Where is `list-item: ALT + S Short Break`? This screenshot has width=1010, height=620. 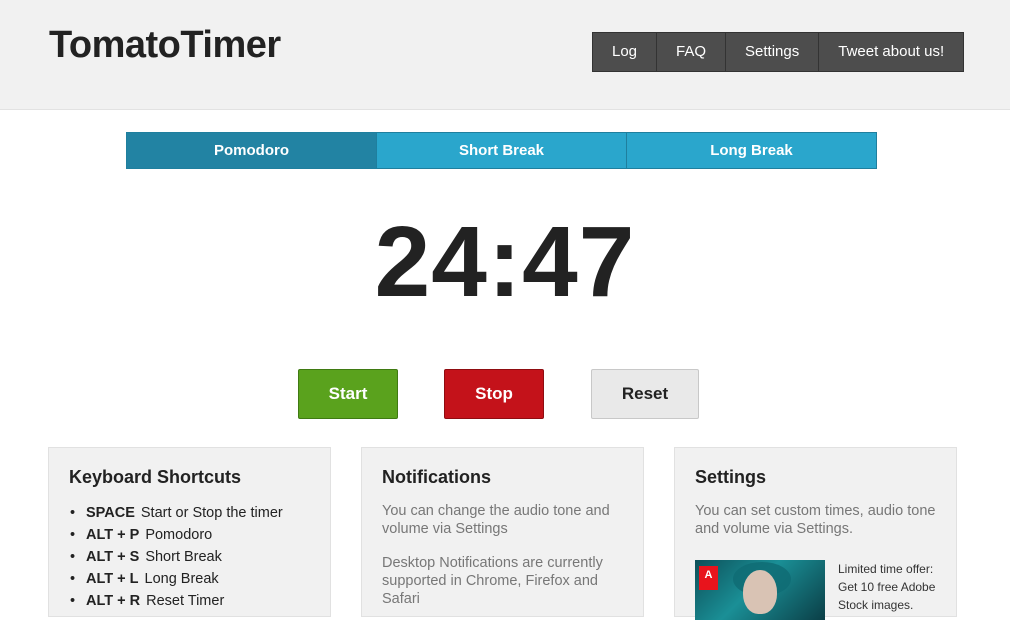 list-item: ALT + S Short Break is located at coordinates (189, 557).